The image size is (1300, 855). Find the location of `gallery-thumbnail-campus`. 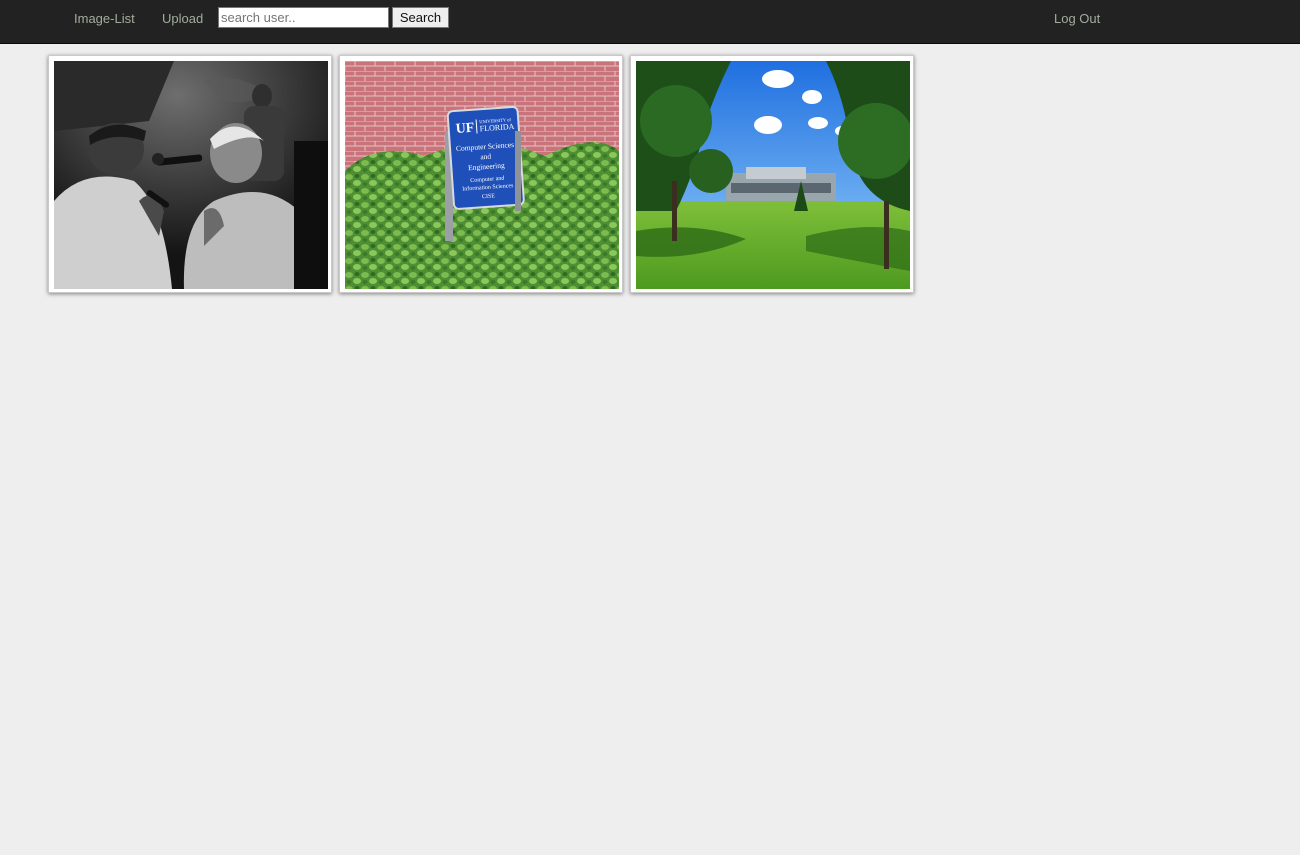

gallery-thumbnail-campus is located at coordinates (772, 174).